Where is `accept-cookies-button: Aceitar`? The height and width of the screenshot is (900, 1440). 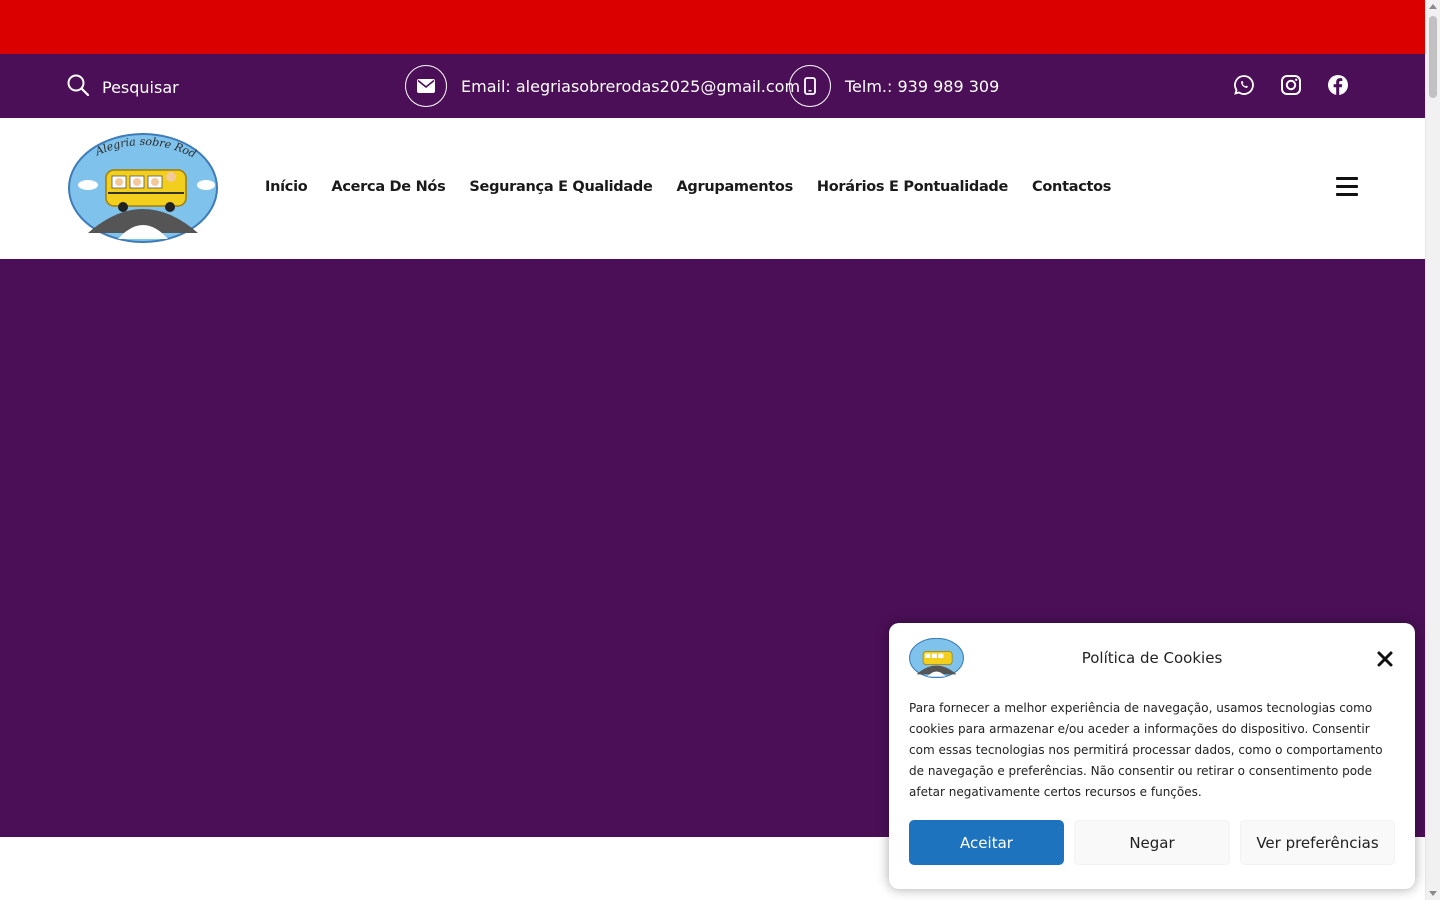
accept-cookies-button: Aceitar is located at coordinates (986, 842).